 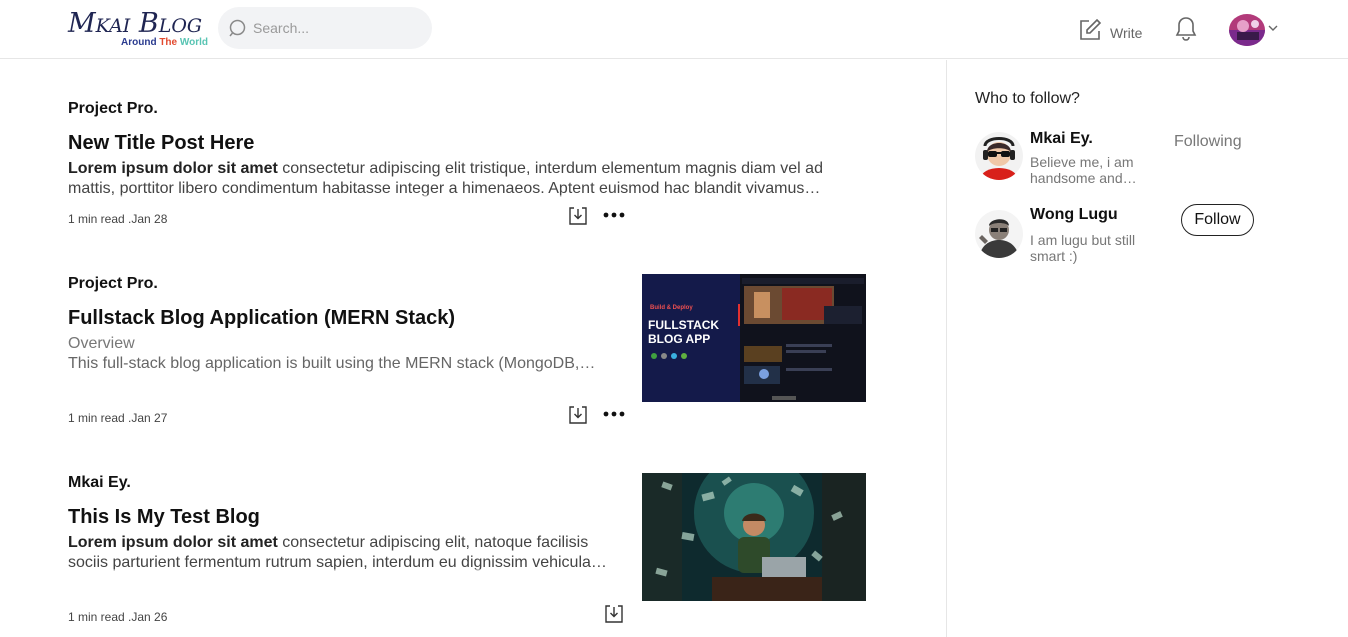 What do you see at coordinates (237, 28) in the screenshot?
I see `search-icon` at bounding box center [237, 28].